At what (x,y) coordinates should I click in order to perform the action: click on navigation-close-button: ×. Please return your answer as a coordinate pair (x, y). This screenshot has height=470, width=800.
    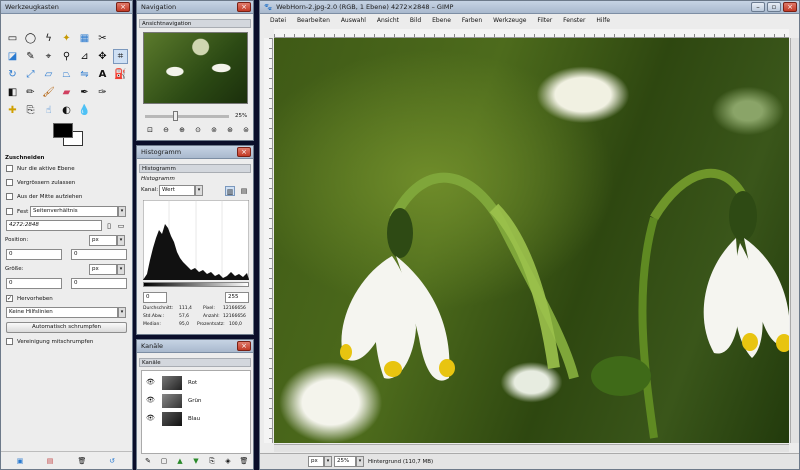
    Looking at the image, I should click on (244, 7).